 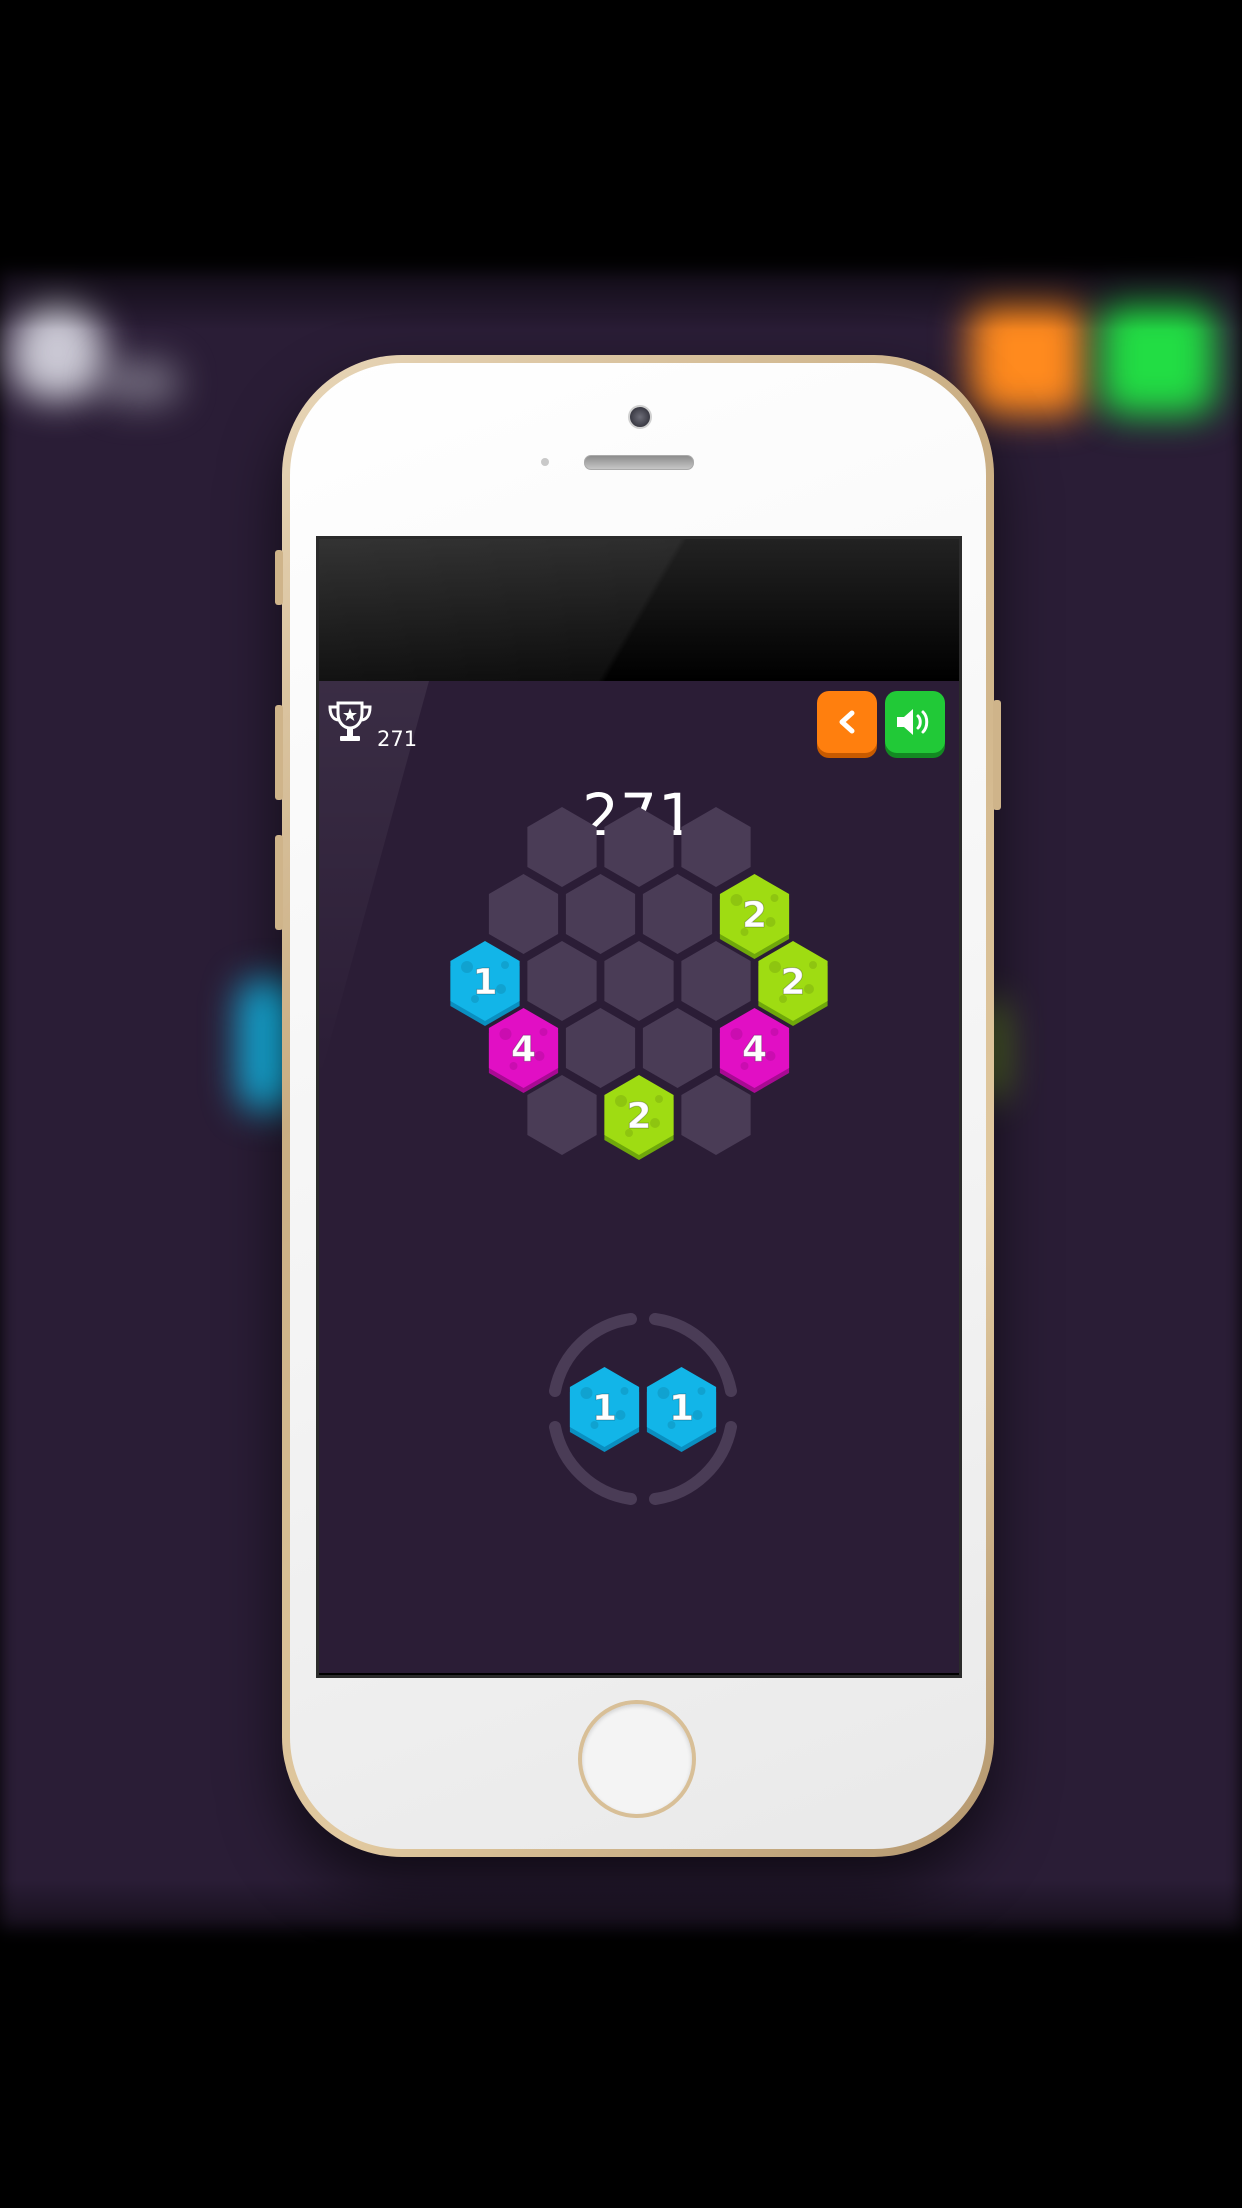 I want to click on tile-value: 1, so click(x=484, y=982).